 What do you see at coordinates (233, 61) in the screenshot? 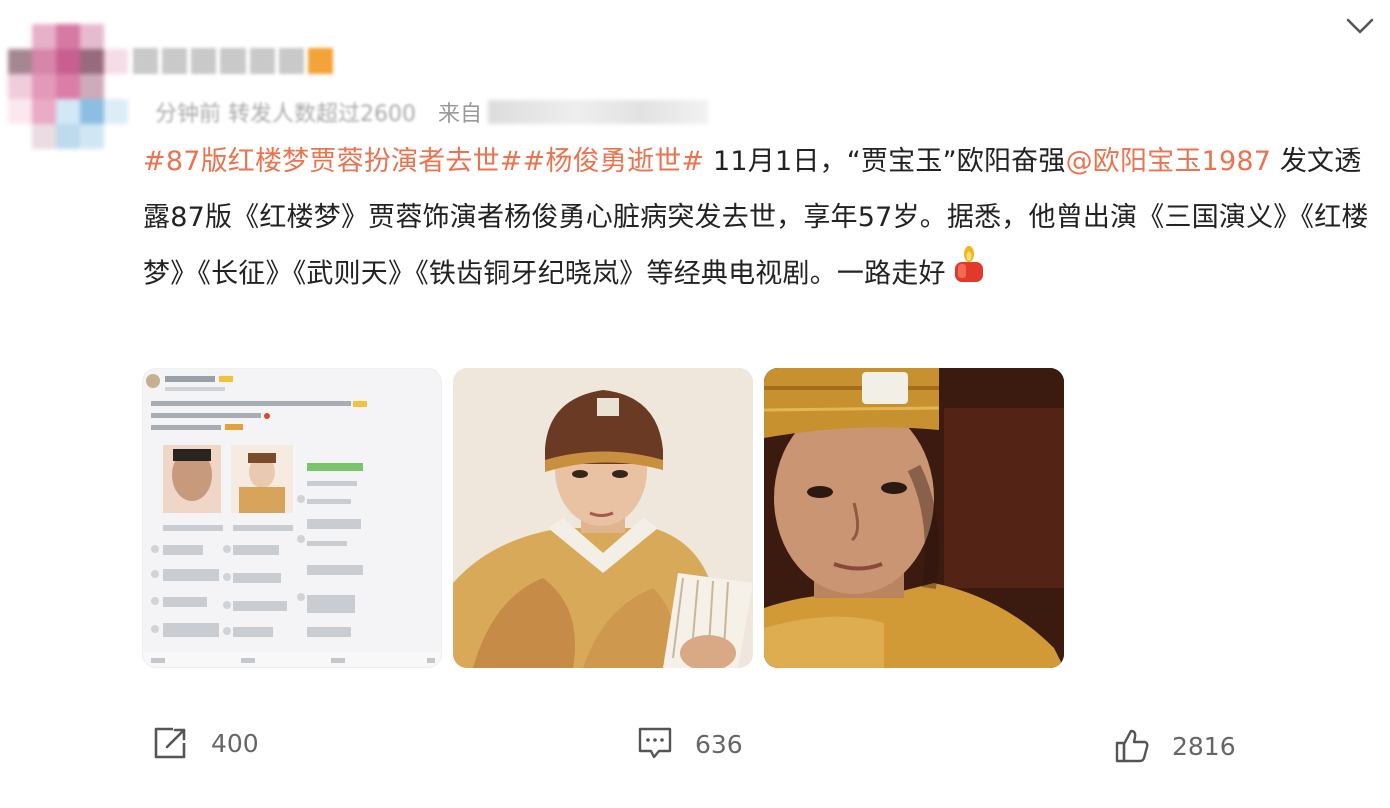
I see `username-blurred` at bounding box center [233, 61].